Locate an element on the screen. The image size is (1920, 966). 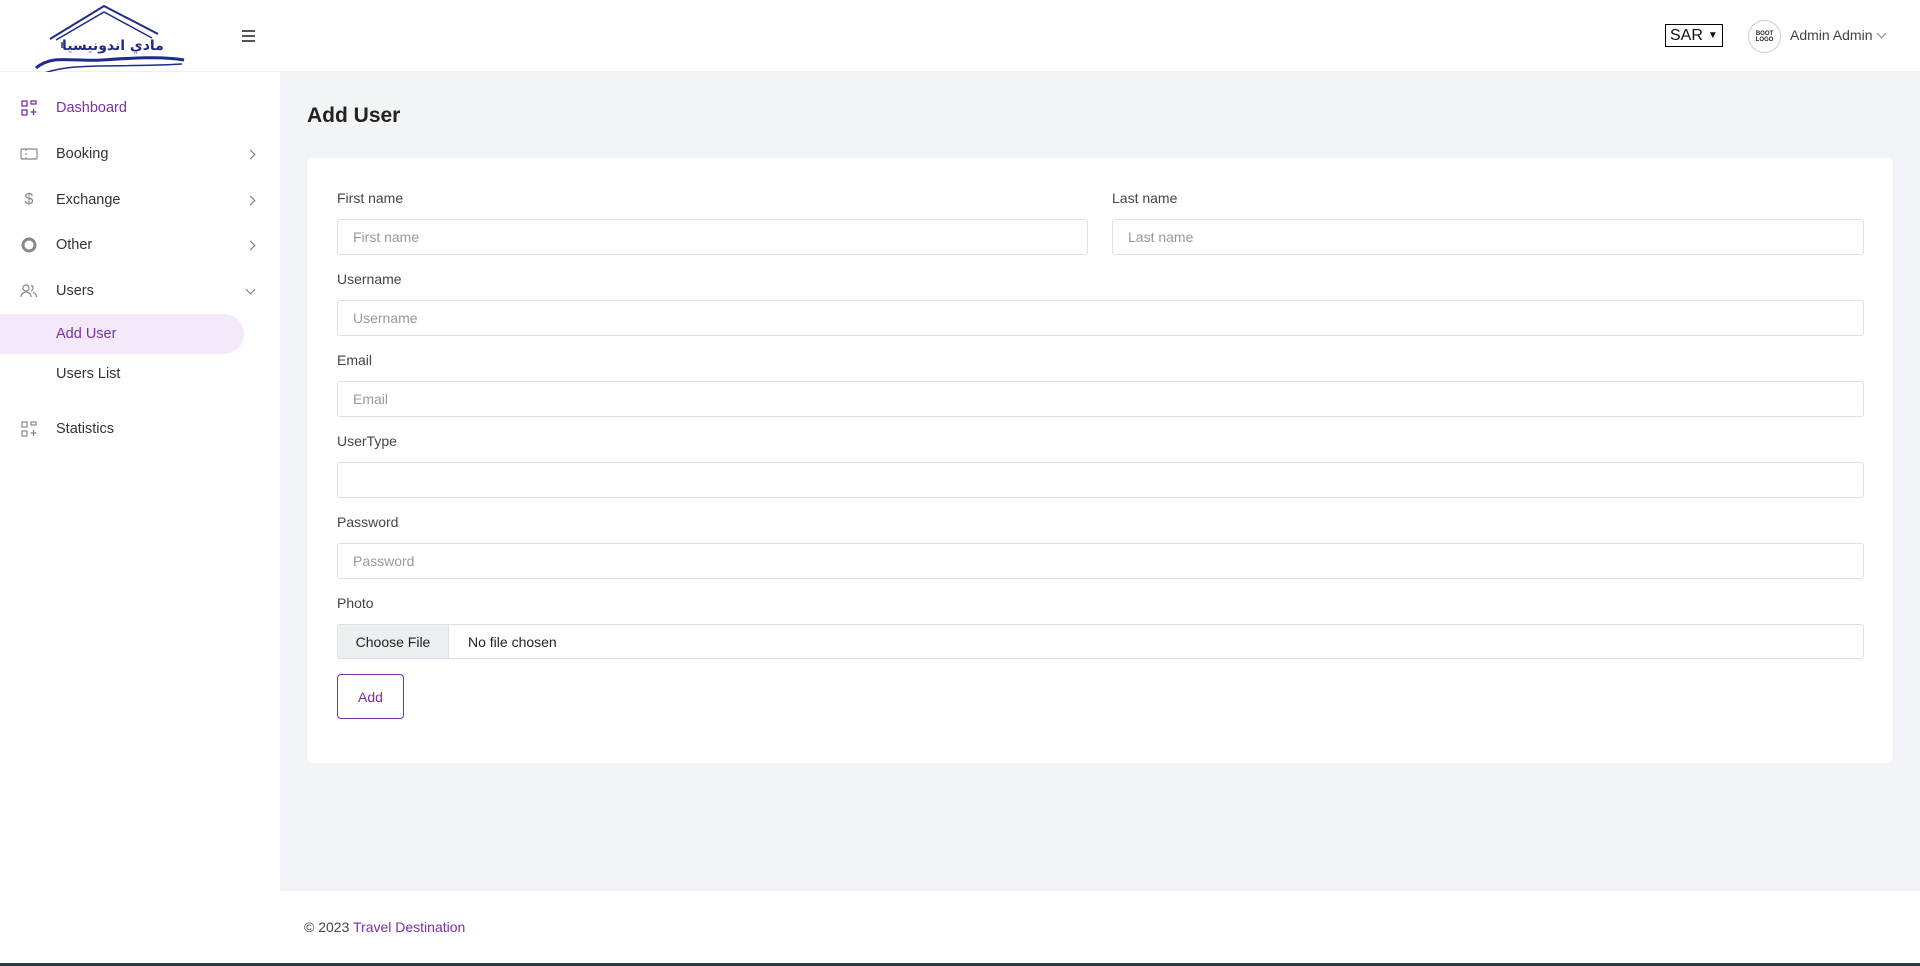
last-name-label: Last name is located at coordinates (1145, 198).